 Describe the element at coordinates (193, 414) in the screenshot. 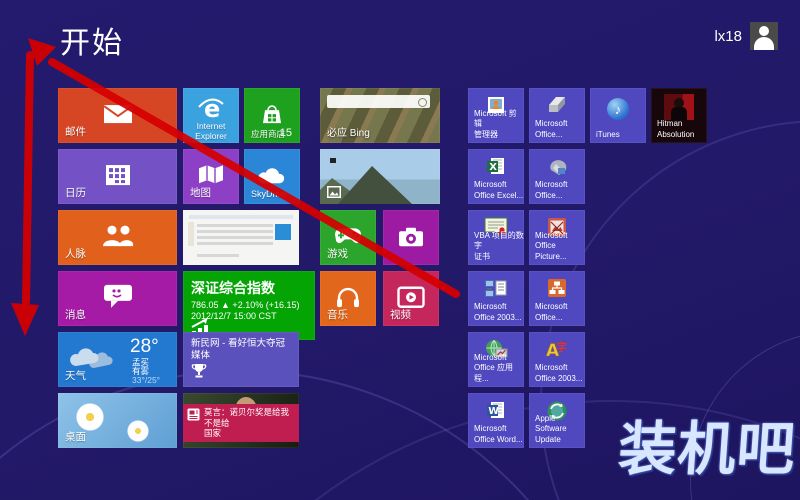

I see `news-icon` at that location.